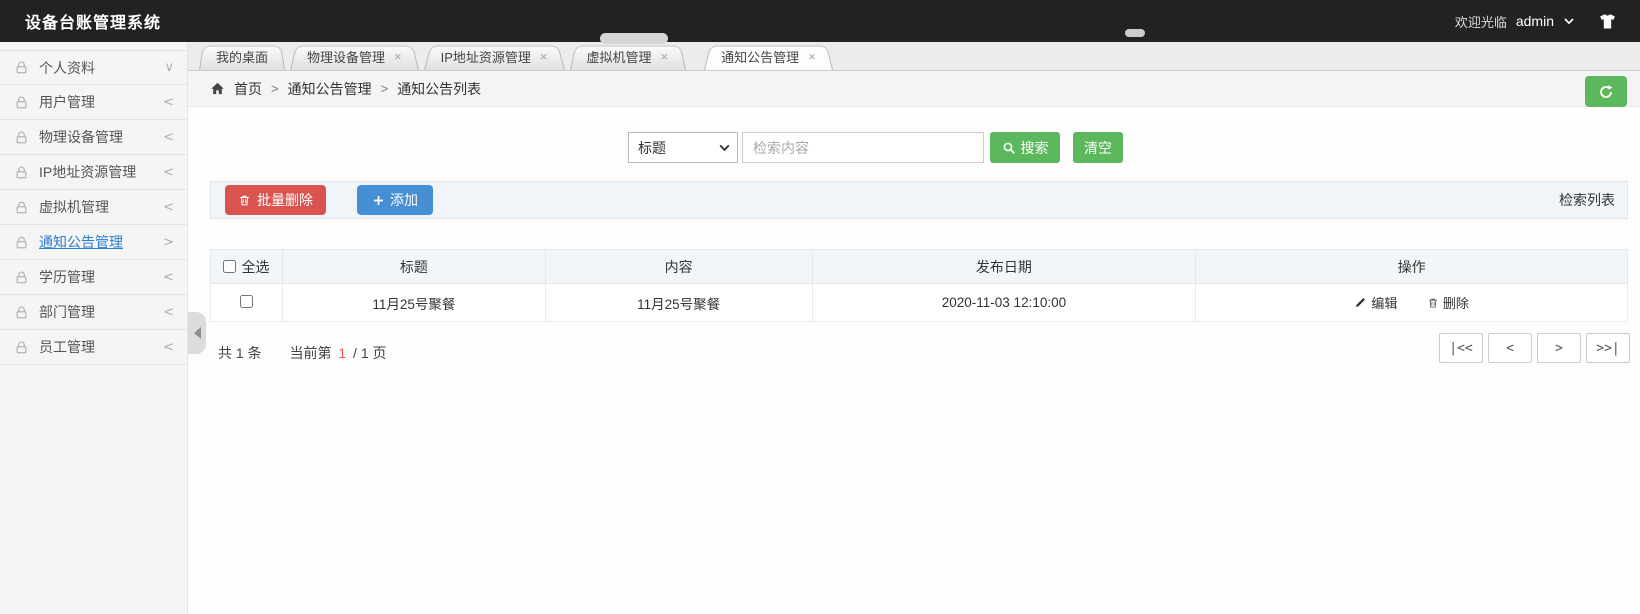 The width and height of the screenshot is (1640, 614). What do you see at coordinates (248, 89) in the screenshot?
I see `breadcrumb-home: 首页` at bounding box center [248, 89].